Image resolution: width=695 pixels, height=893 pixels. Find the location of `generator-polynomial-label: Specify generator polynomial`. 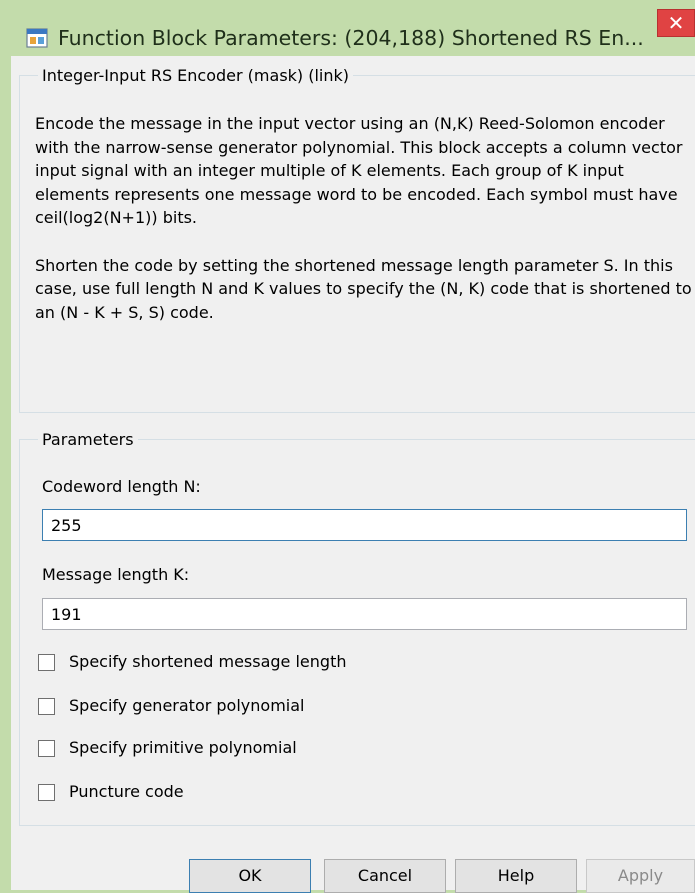

generator-polynomial-label: Specify generator polynomial is located at coordinates (187, 705).